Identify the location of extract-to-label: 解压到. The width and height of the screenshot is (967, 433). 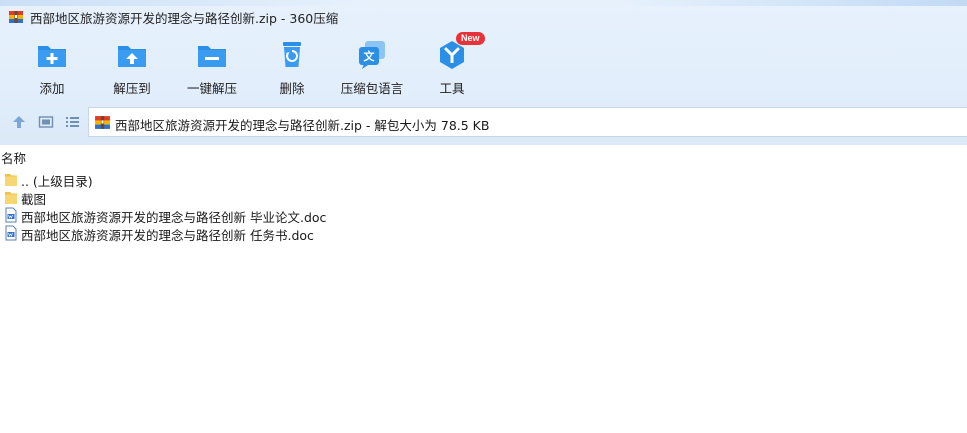
(132, 88).